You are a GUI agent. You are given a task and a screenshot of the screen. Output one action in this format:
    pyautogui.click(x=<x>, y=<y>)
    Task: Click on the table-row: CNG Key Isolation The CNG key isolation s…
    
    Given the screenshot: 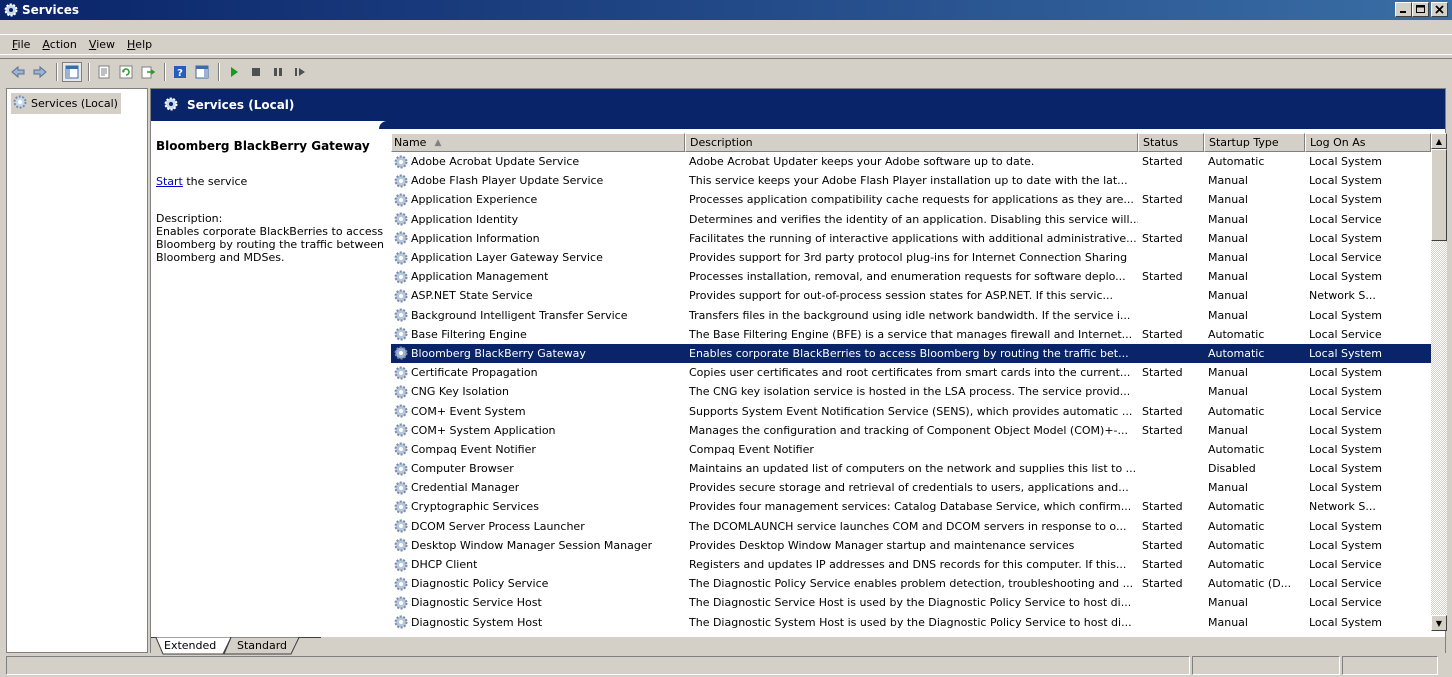 What is the action you would take?
    pyautogui.click(x=911, y=391)
    